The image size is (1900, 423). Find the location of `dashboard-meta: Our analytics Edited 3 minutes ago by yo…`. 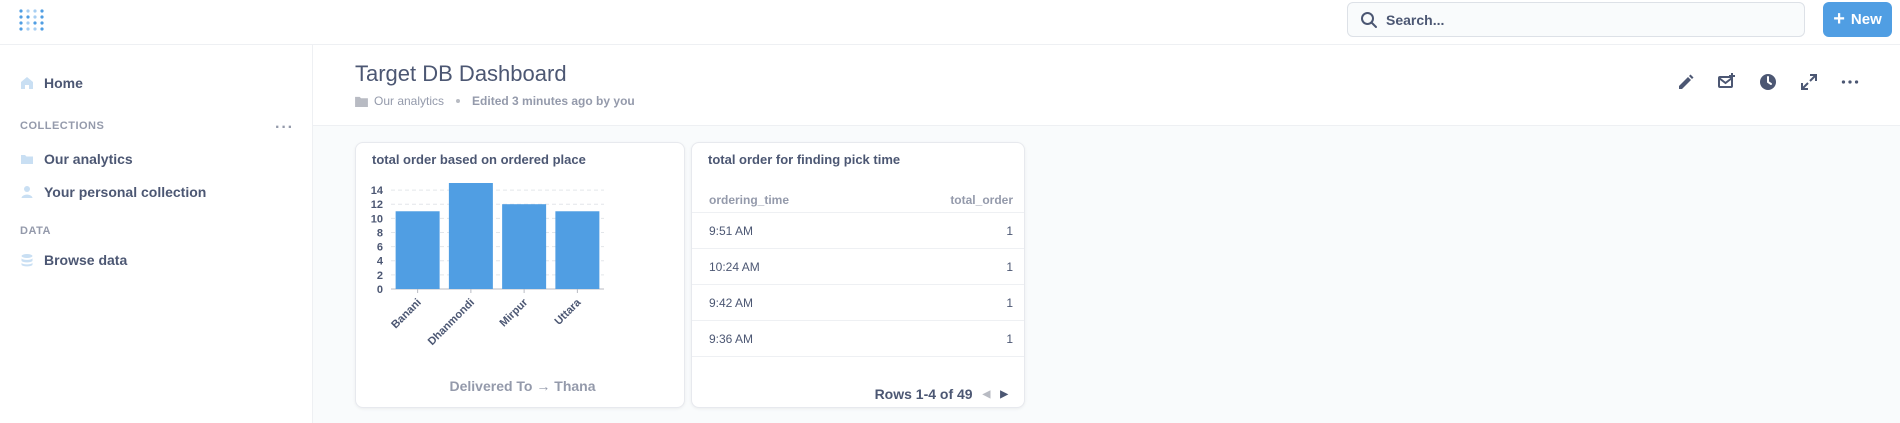

dashboard-meta: Our analytics Edited 3 minutes ago by yo… is located at coordinates (495, 101).